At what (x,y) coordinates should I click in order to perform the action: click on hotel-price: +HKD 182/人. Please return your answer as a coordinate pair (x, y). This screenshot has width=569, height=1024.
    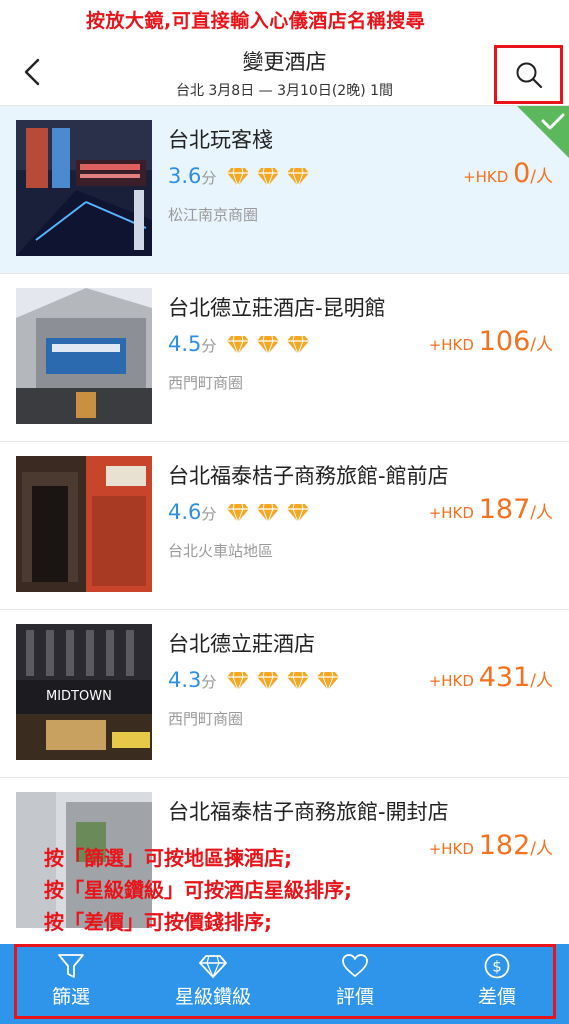
    Looking at the image, I should click on (490, 845).